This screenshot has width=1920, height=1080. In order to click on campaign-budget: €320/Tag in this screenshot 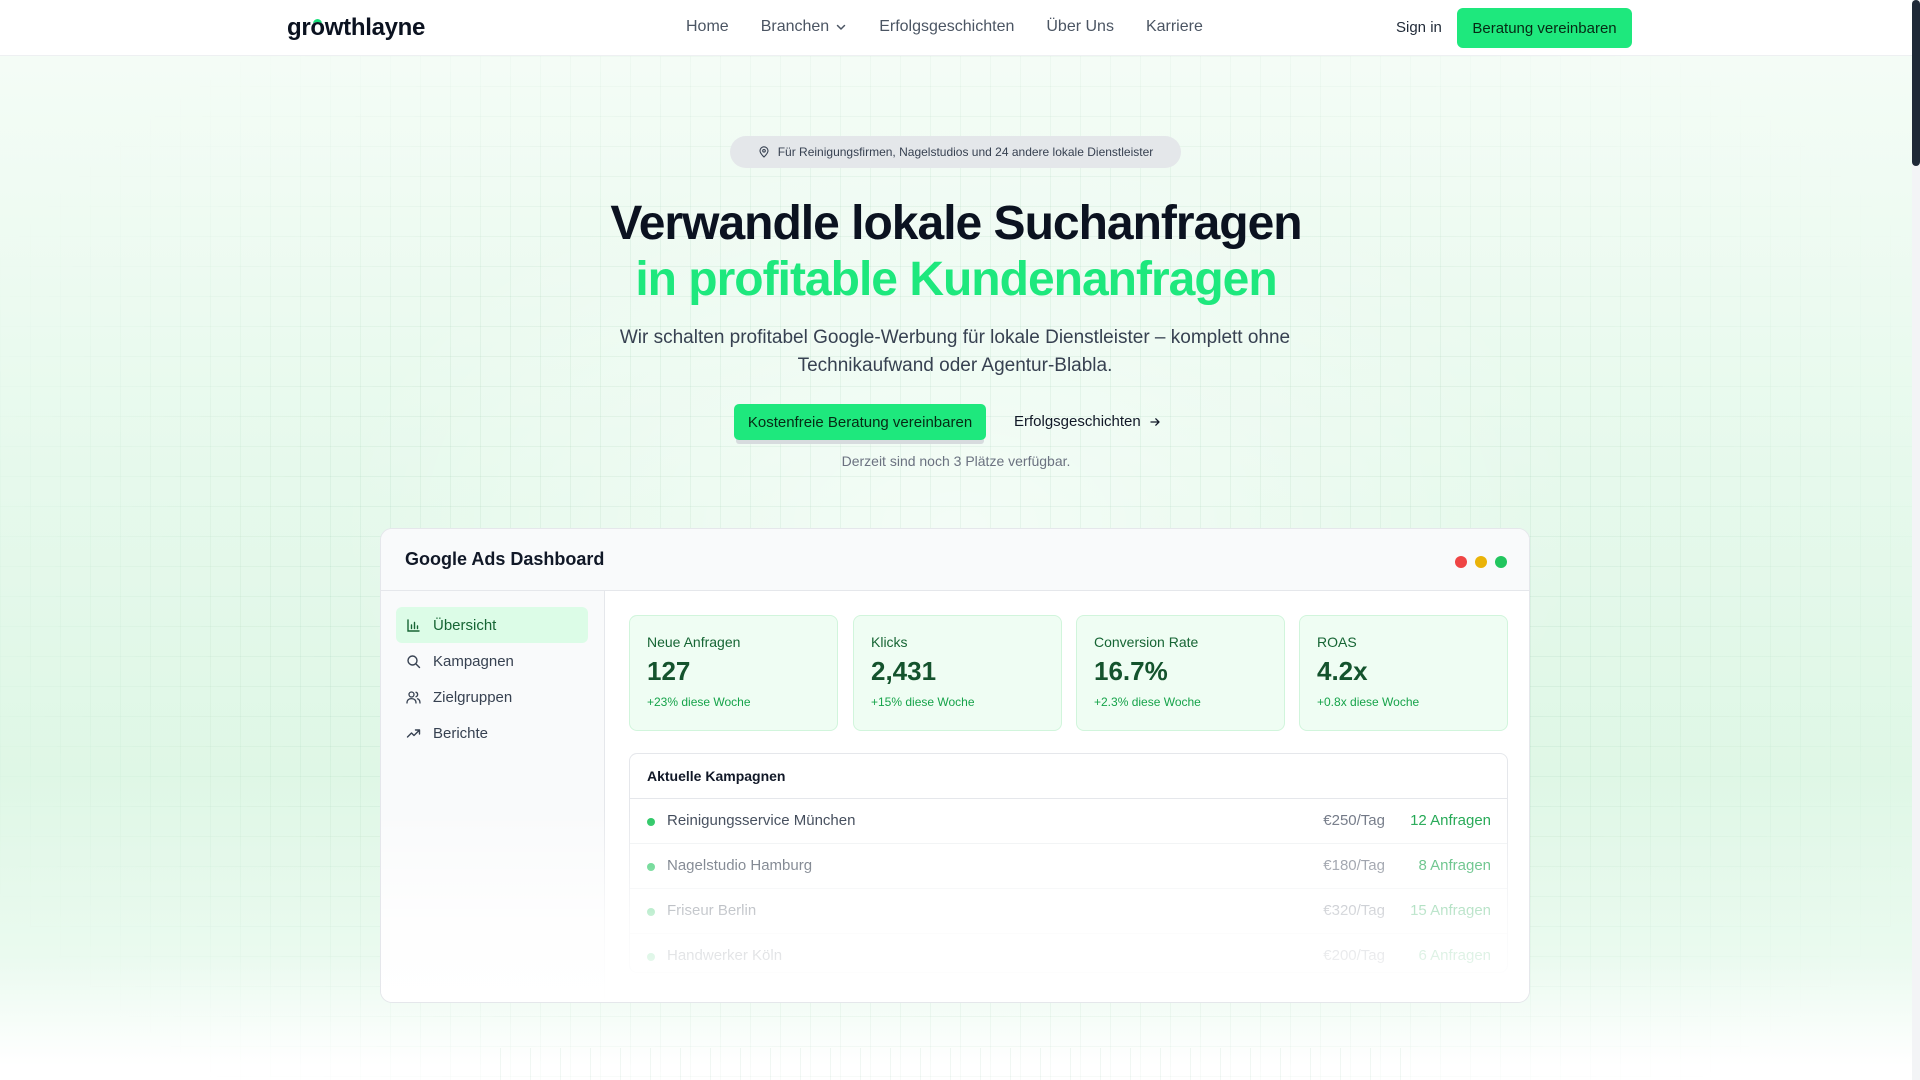, I will do `click(1354, 910)`.